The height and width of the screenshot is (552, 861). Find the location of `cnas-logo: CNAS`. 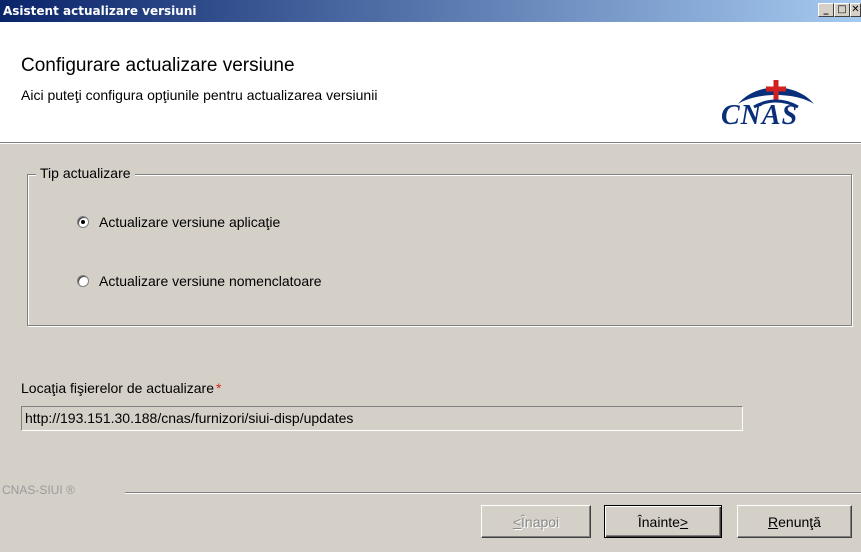

cnas-logo: CNAS is located at coordinates (781, 109).